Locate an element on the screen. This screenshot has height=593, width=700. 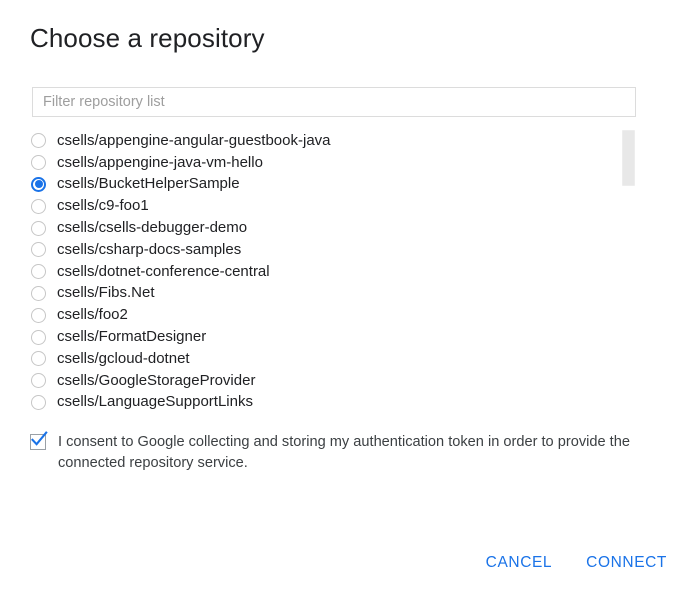
repository-name: csells/BucketHelperSample is located at coordinates (148, 184).